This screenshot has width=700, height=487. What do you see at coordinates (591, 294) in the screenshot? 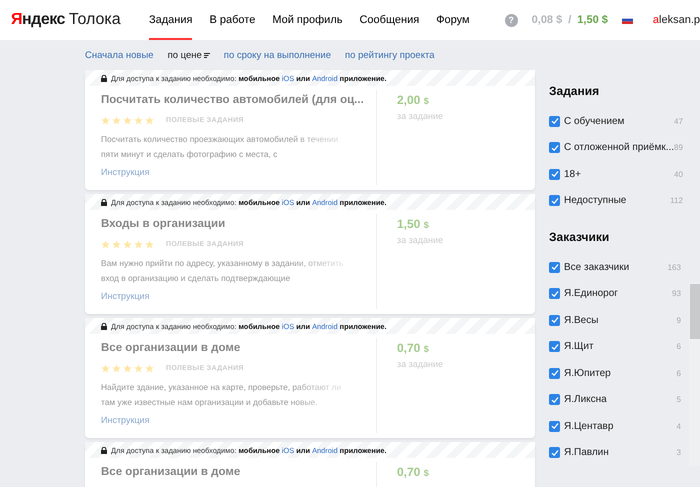
I see `filter-label: Я.Единорог` at bounding box center [591, 294].